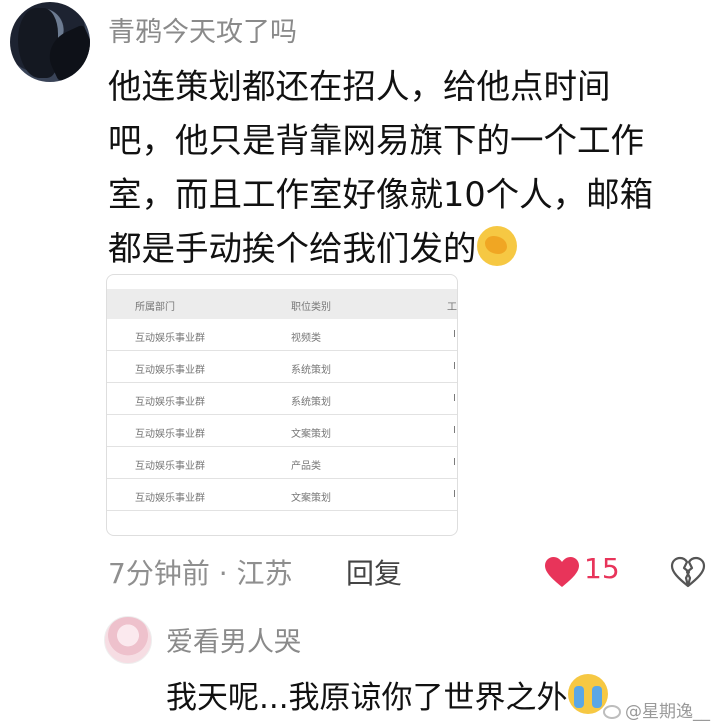 The width and height of the screenshot is (720, 728). I want to click on broken-heart-icon, so click(688, 572).